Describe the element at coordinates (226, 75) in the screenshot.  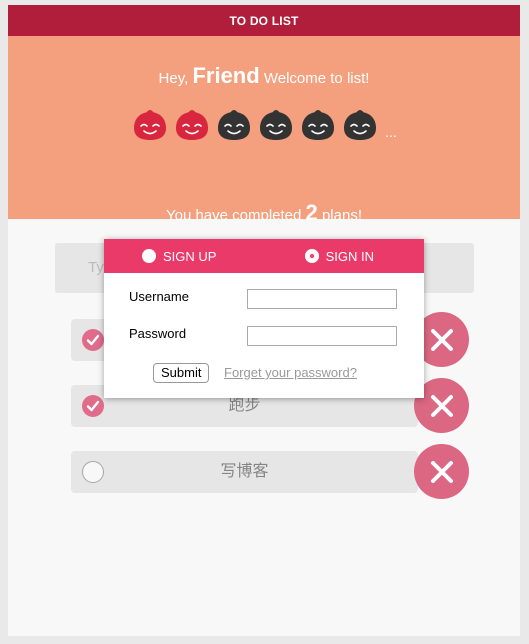
I see `user-name: Friend` at that location.